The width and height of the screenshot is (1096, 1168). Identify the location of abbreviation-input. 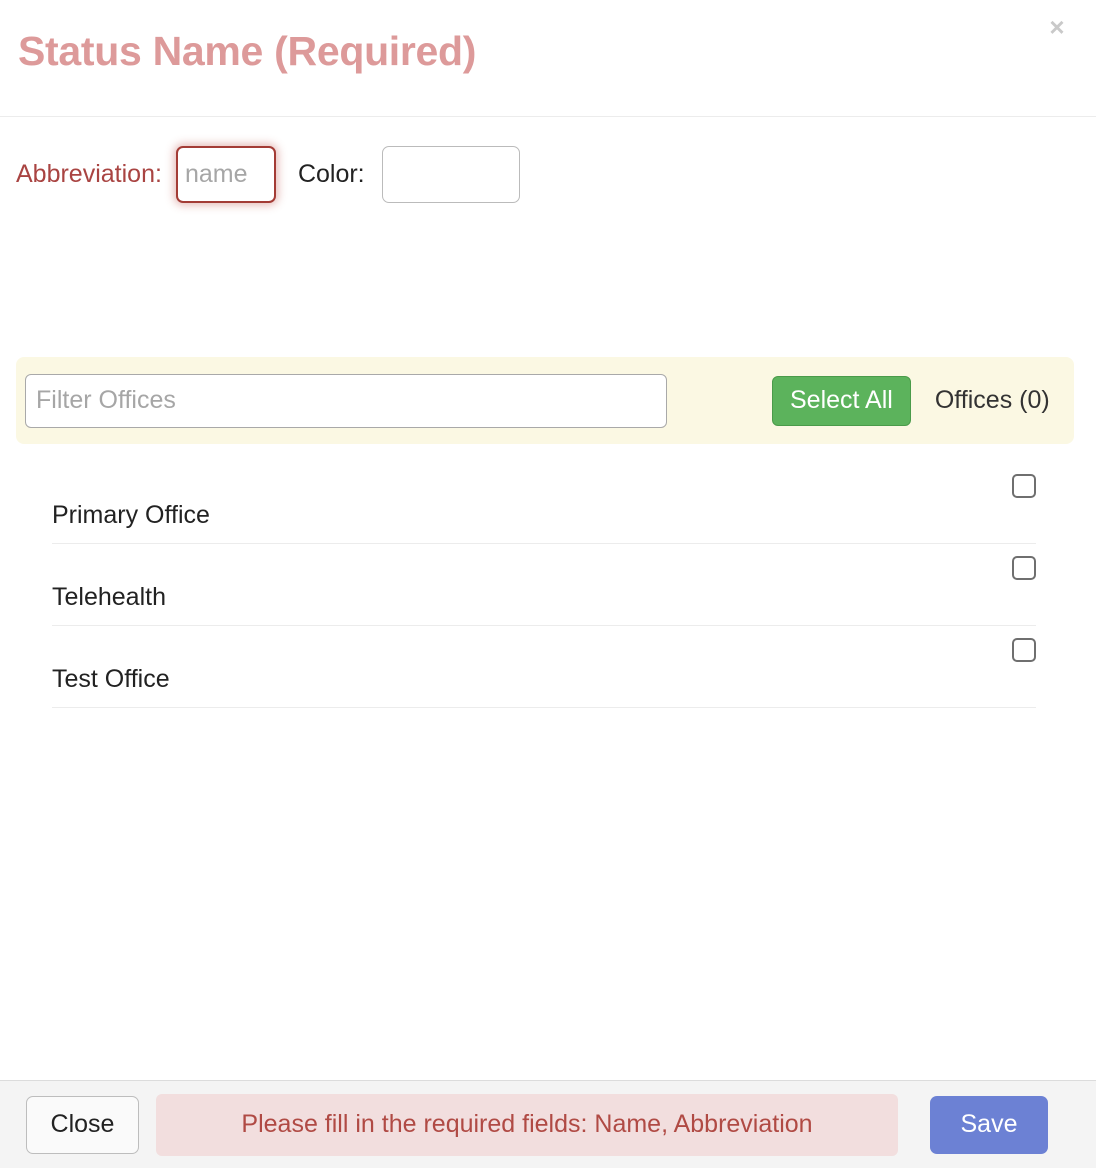
(225, 174).